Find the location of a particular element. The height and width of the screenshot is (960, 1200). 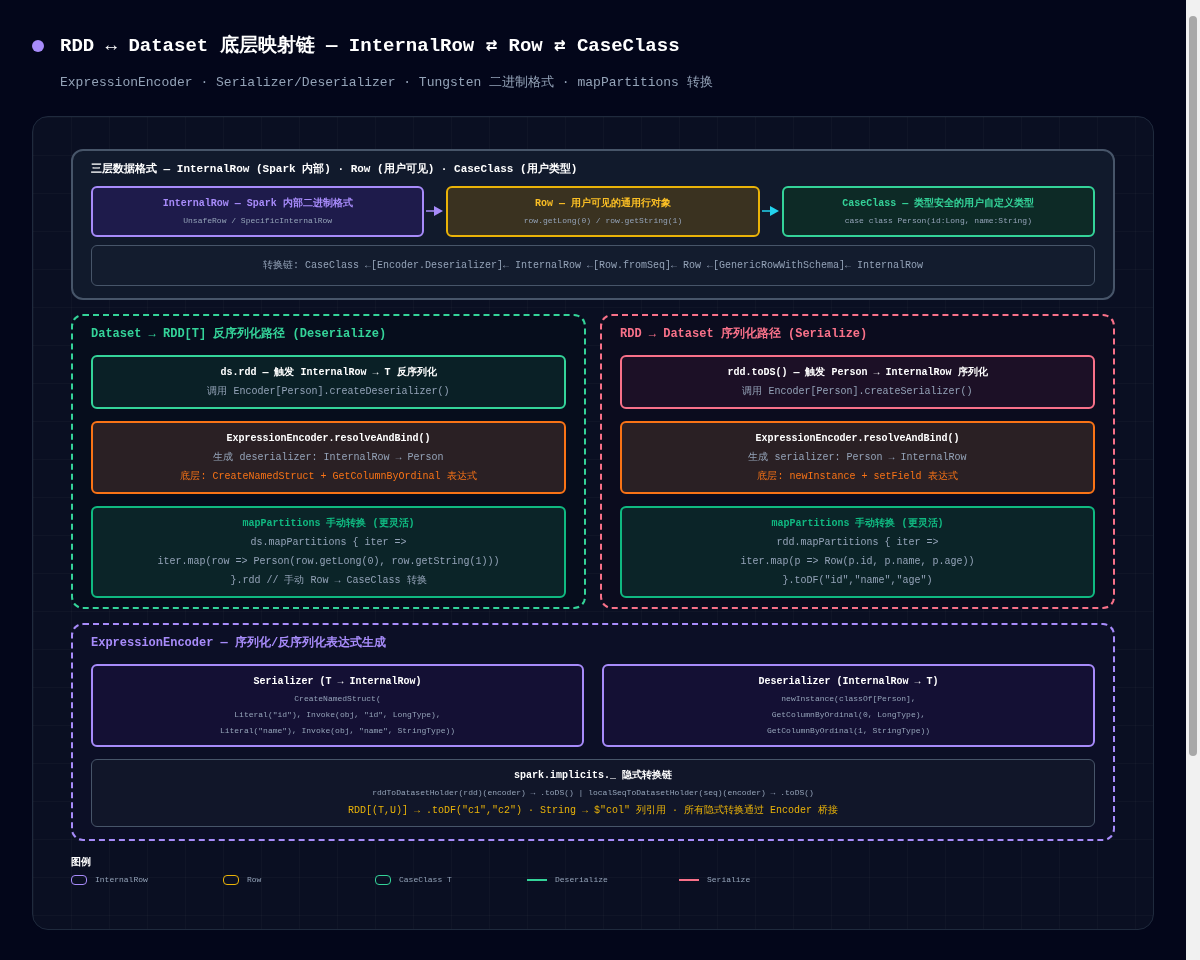

panel-title: Dataset → RDD[T] 反序列化路径 (Deserialize) is located at coordinates (239, 334).